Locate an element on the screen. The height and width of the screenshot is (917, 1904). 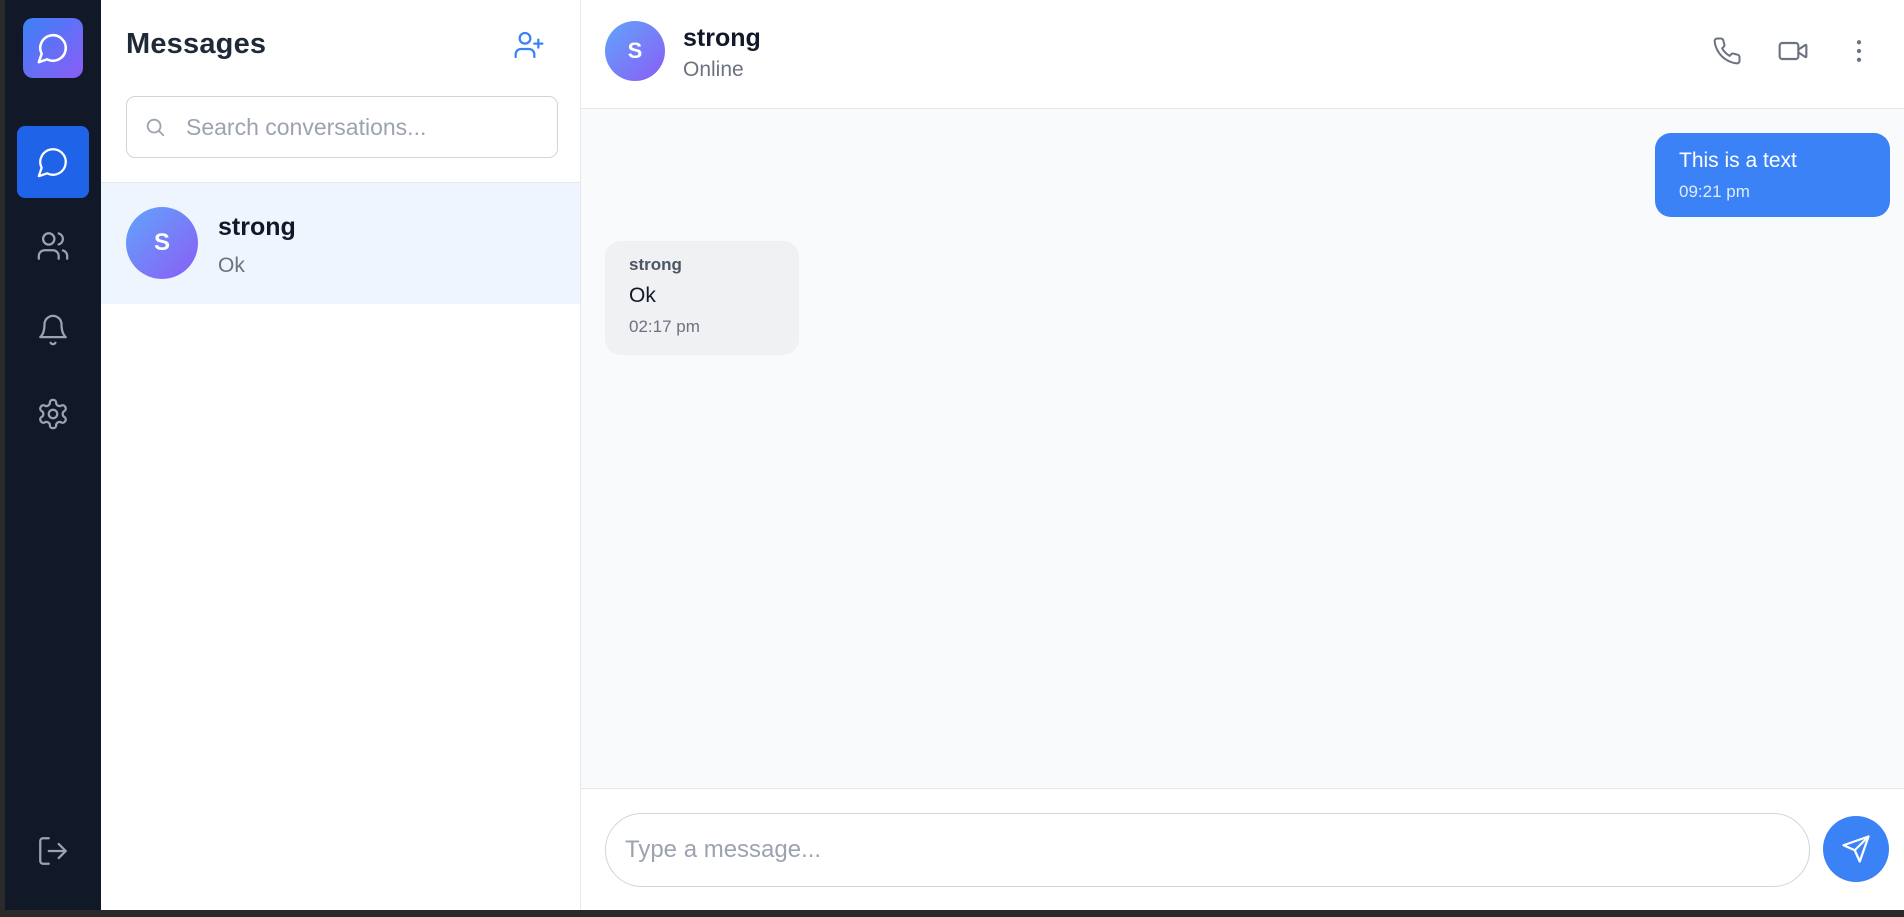
send-button is located at coordinates (1856, 849).